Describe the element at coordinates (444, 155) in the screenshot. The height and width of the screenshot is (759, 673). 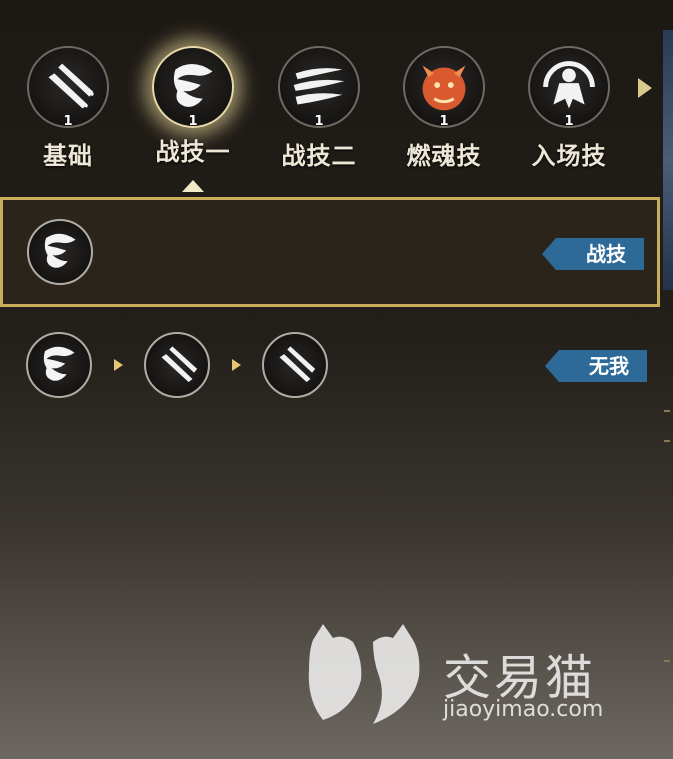
I see `tab-label: 燃魂技` at that location.